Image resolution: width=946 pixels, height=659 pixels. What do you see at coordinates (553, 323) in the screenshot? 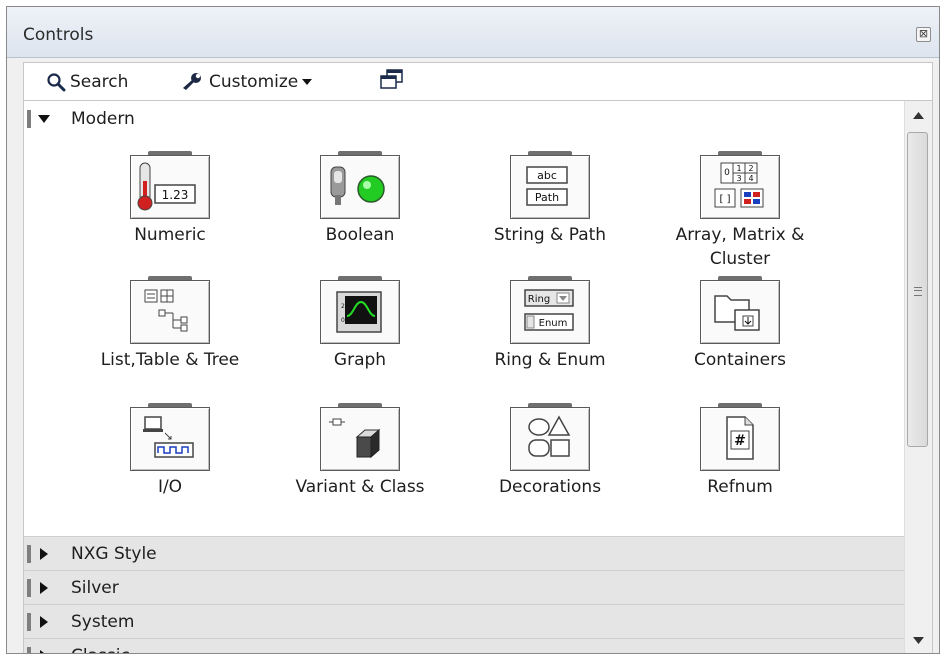
I see `svg-text: Enum` at bounding box center [553, 323].